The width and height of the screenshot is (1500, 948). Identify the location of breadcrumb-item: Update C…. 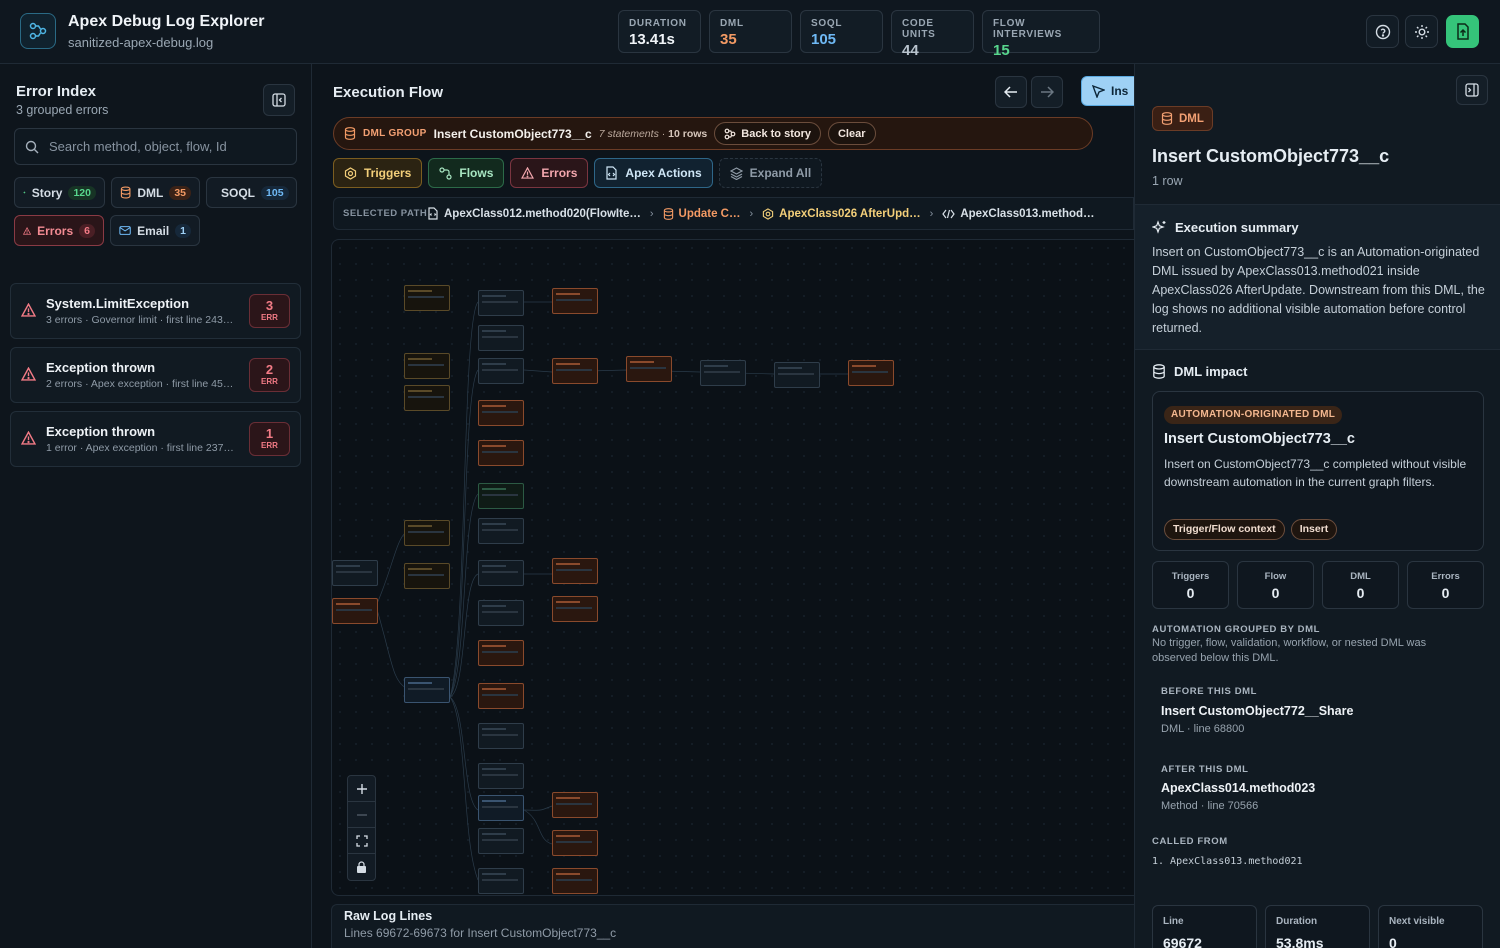
(702, 214).